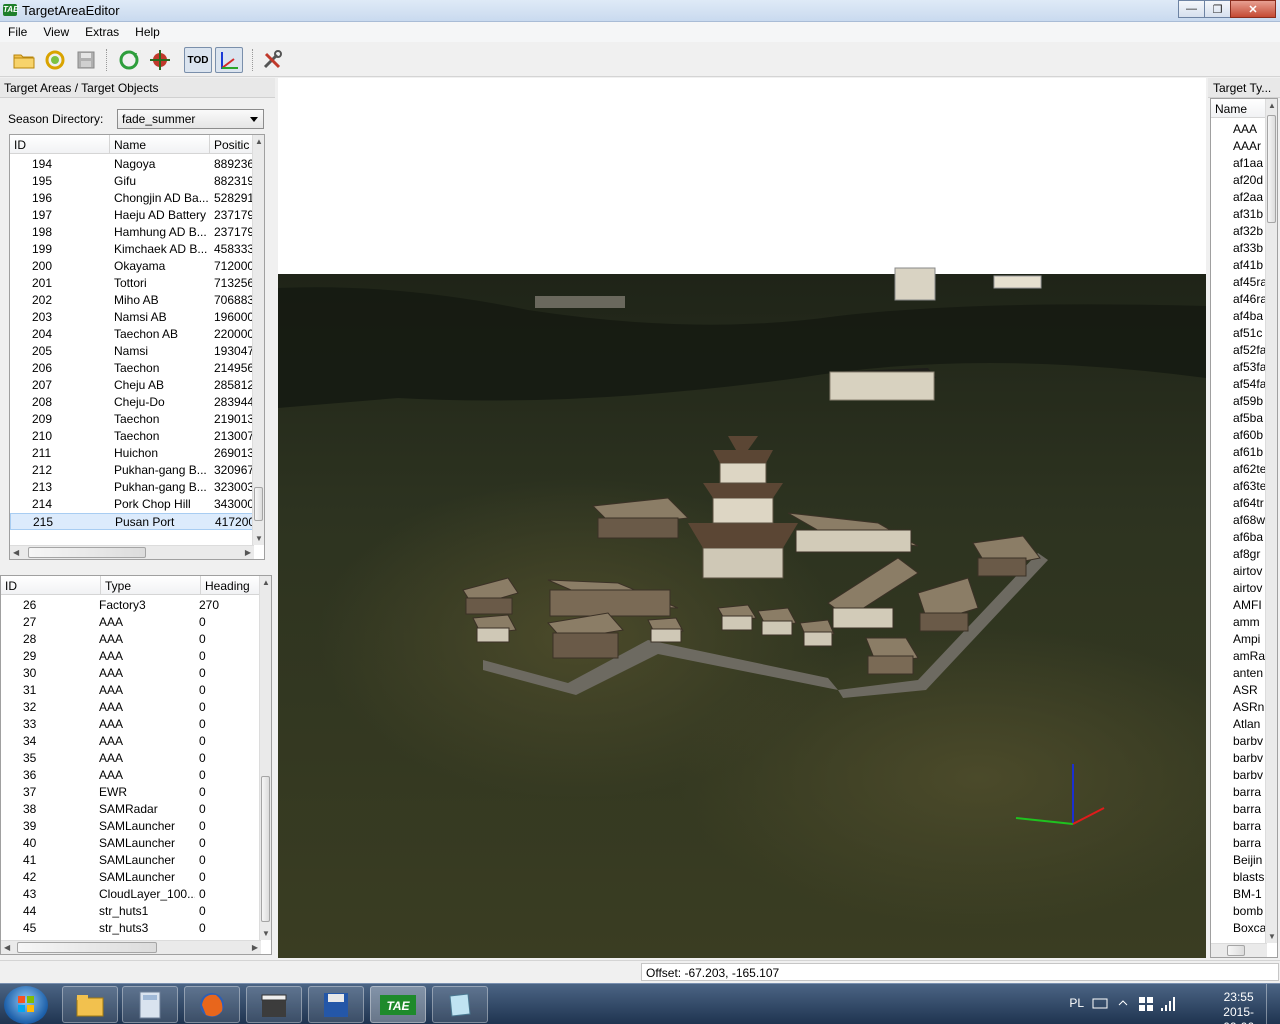 Image resolution: width=1280 pixels, height=1024 pixels. What do you see at coordinates (1249, 656) in the screenshot?
I see `list-item: amRa` at bounding box center [1249, 656].